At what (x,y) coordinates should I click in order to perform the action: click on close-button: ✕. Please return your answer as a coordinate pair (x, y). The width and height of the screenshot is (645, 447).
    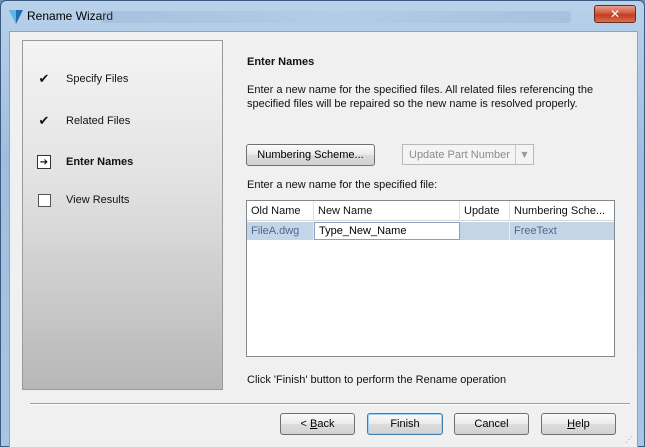
    Looking at the image, I should click on (615, 14).